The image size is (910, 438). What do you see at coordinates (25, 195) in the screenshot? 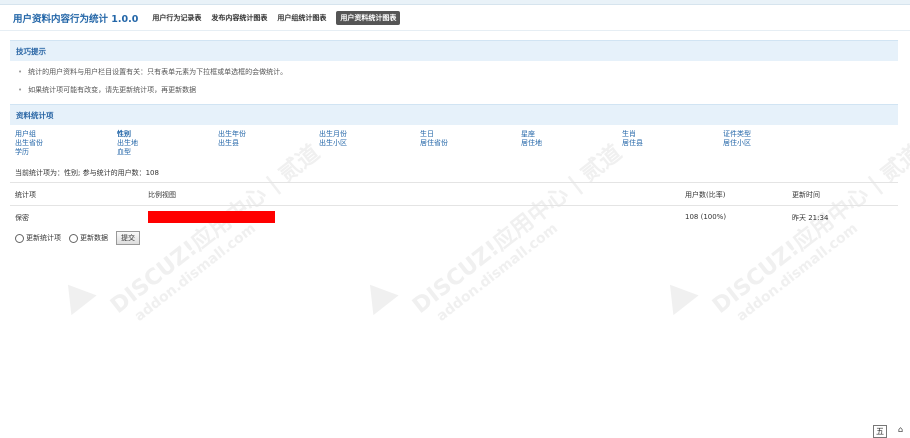
I see `header-item: 统计项` at bounding box center [25, 195].